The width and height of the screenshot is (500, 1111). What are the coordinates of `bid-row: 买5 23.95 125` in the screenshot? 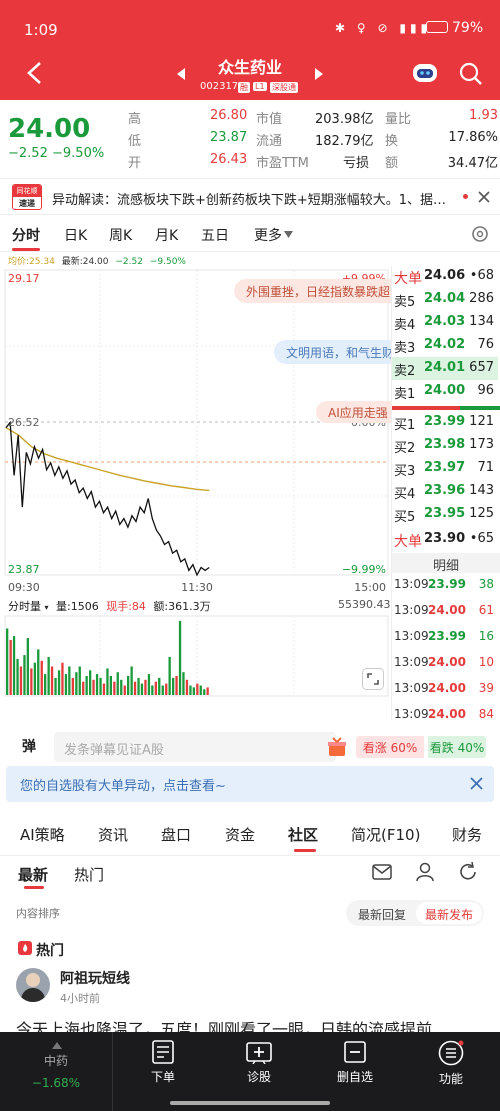 It's located at (445, 514).